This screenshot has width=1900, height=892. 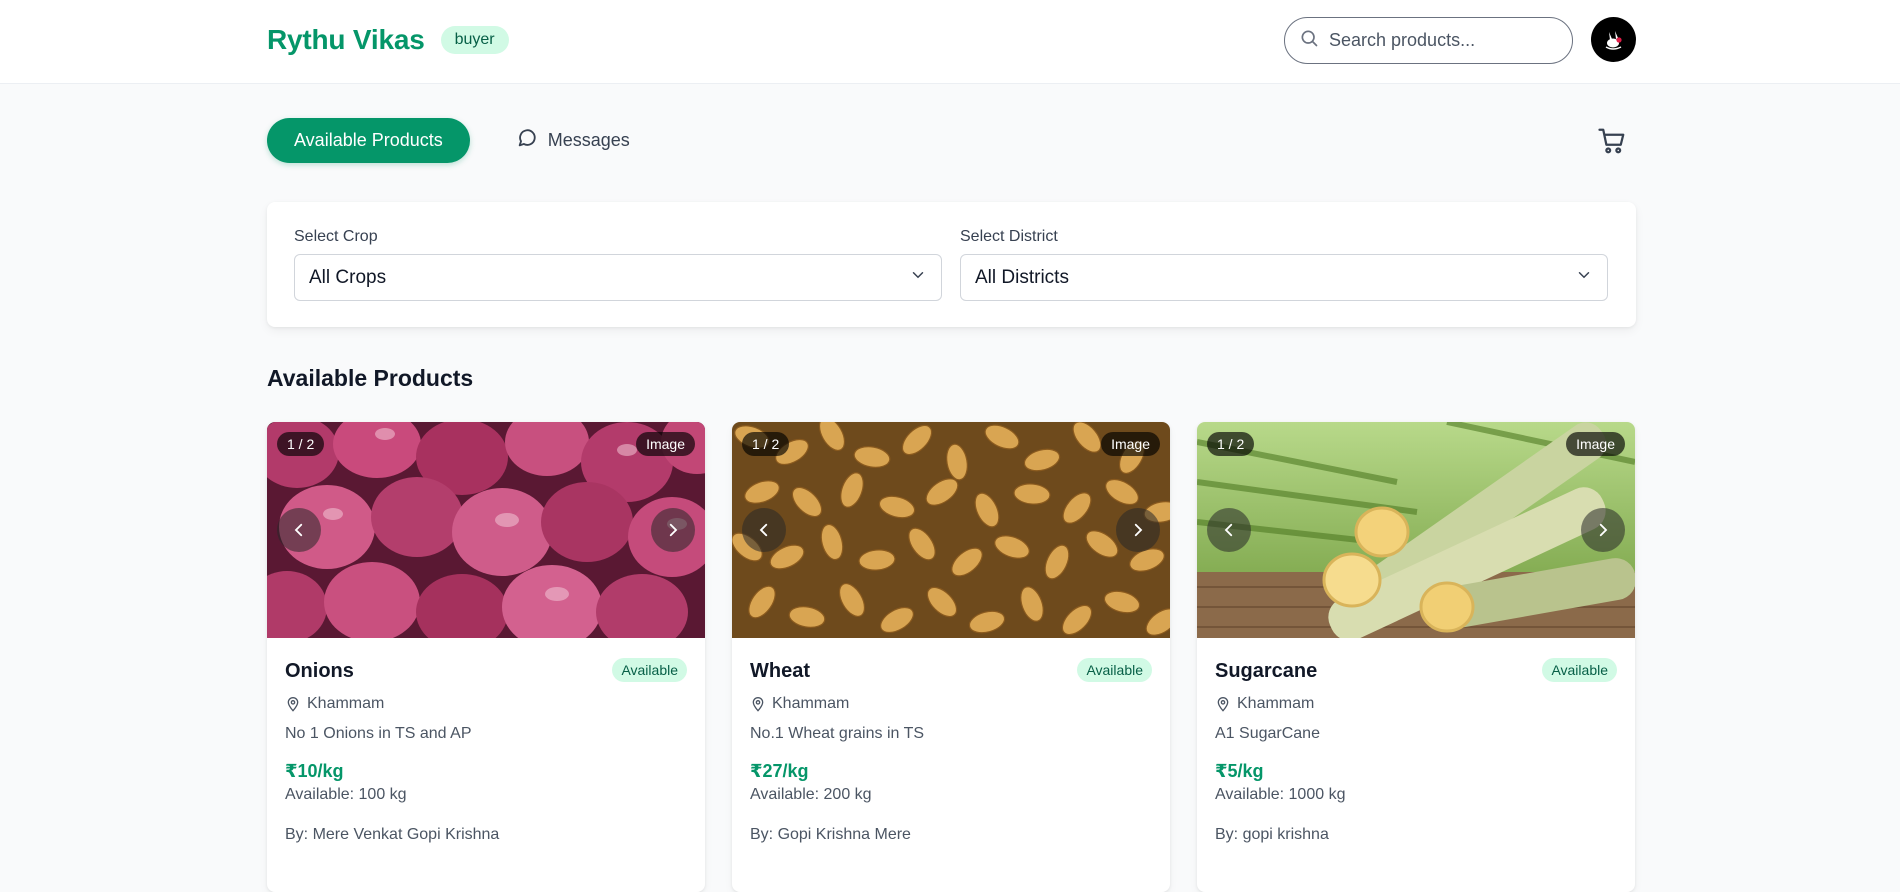 I want to click on tab-messages-label: Messages, so click(x=588, y=140).